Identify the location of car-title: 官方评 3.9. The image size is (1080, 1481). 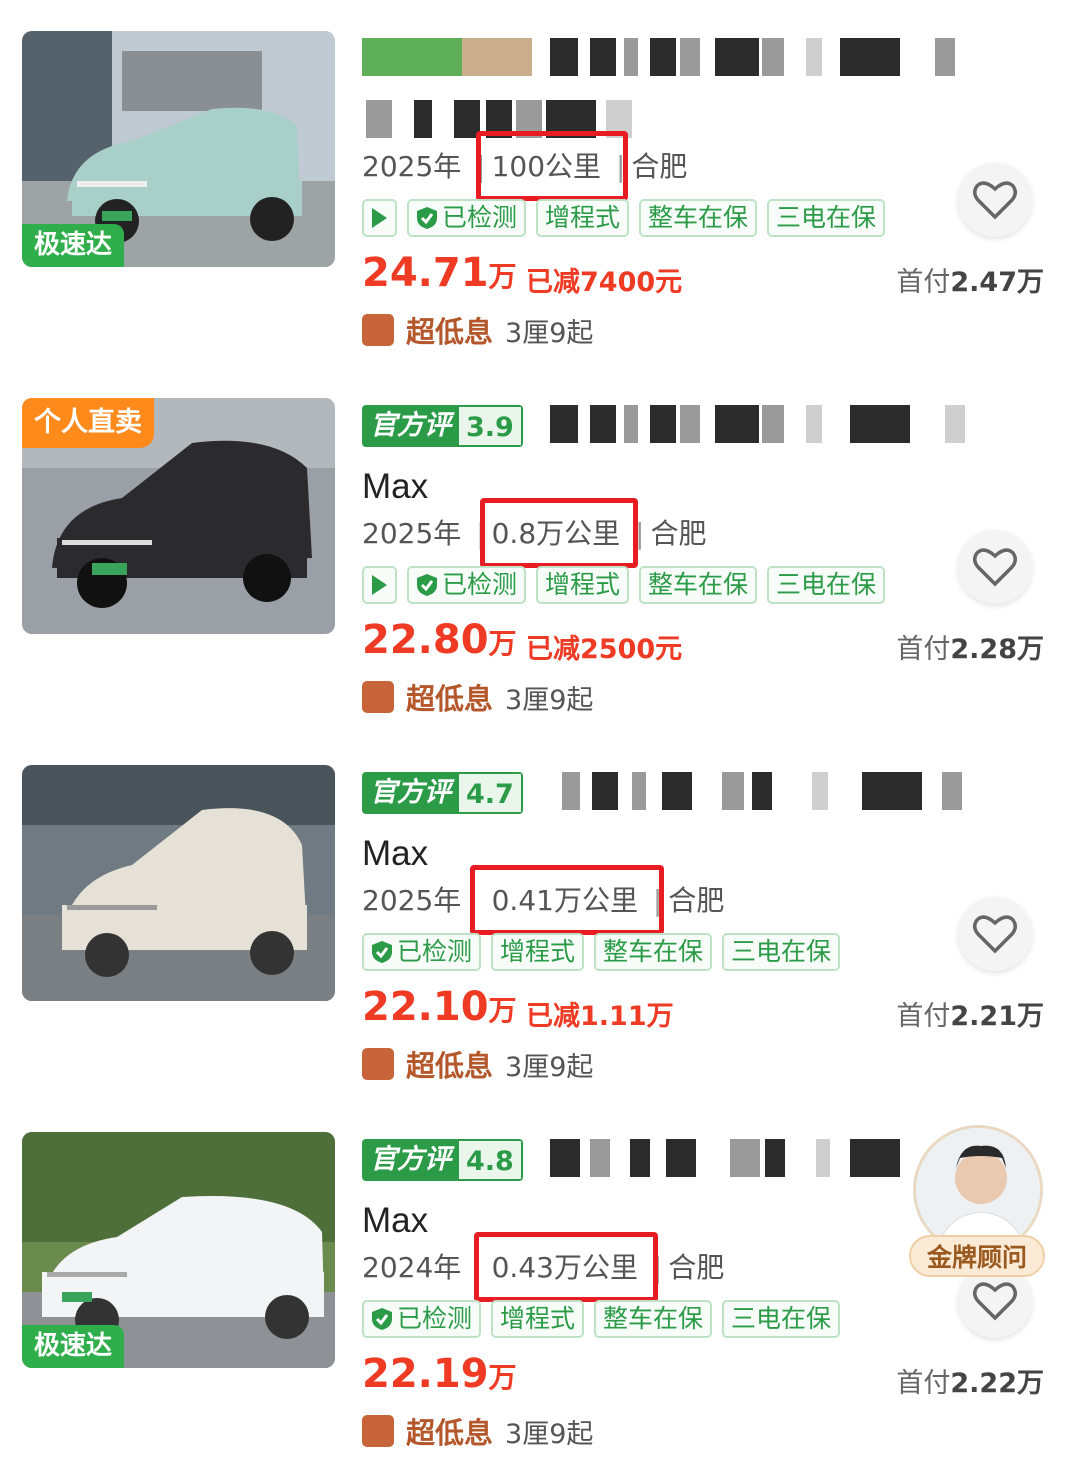
(672, 425).